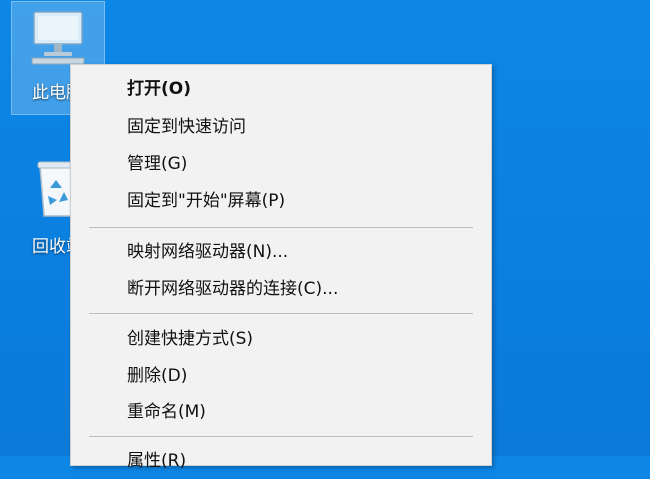 This screenshot has width=650, height=479. I want to click on menu-item-create-shortcut: 创建快捷方式(S), so click(281, 339).